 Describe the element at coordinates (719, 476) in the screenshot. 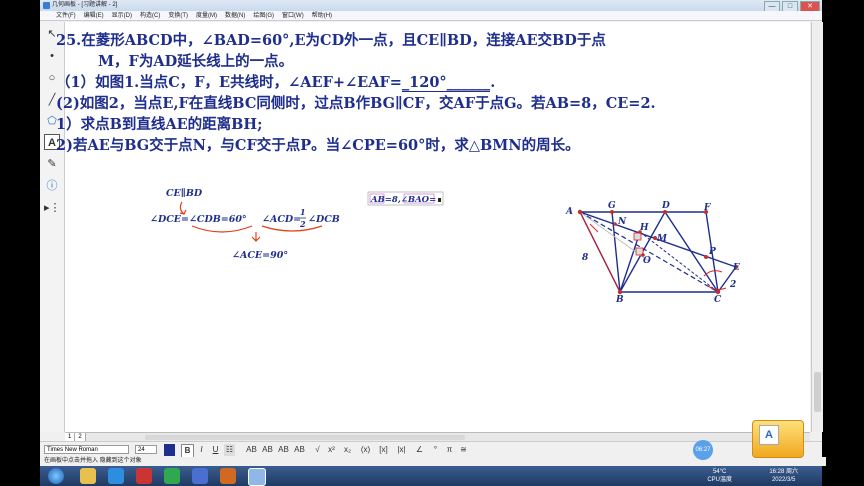

I see `cpu-temperature: 54°C CPU温度` at that location.